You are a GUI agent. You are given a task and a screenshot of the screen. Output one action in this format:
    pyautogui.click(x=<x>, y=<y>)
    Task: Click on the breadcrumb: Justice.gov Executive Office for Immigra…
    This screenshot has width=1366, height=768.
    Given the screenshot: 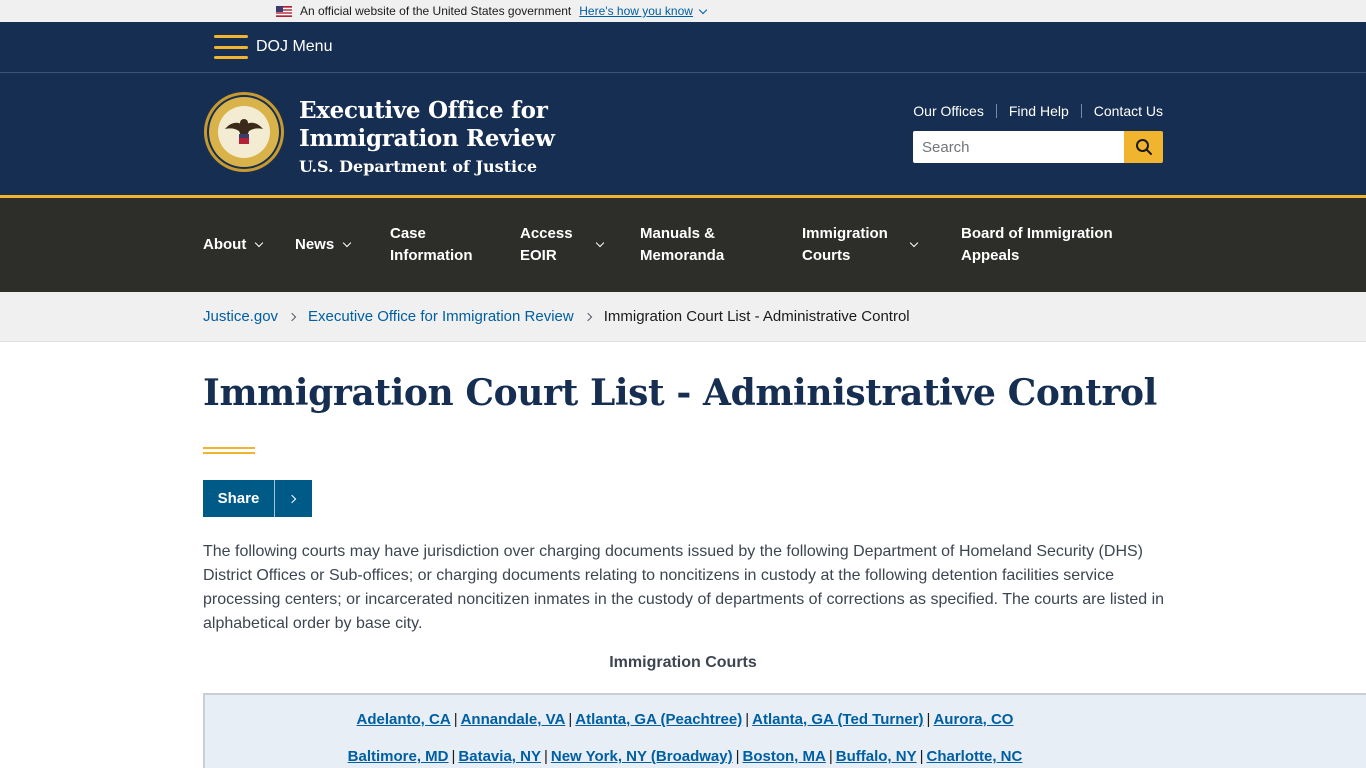 What is the action you would take?
    pyautogui.click(x=683, y=317)
    